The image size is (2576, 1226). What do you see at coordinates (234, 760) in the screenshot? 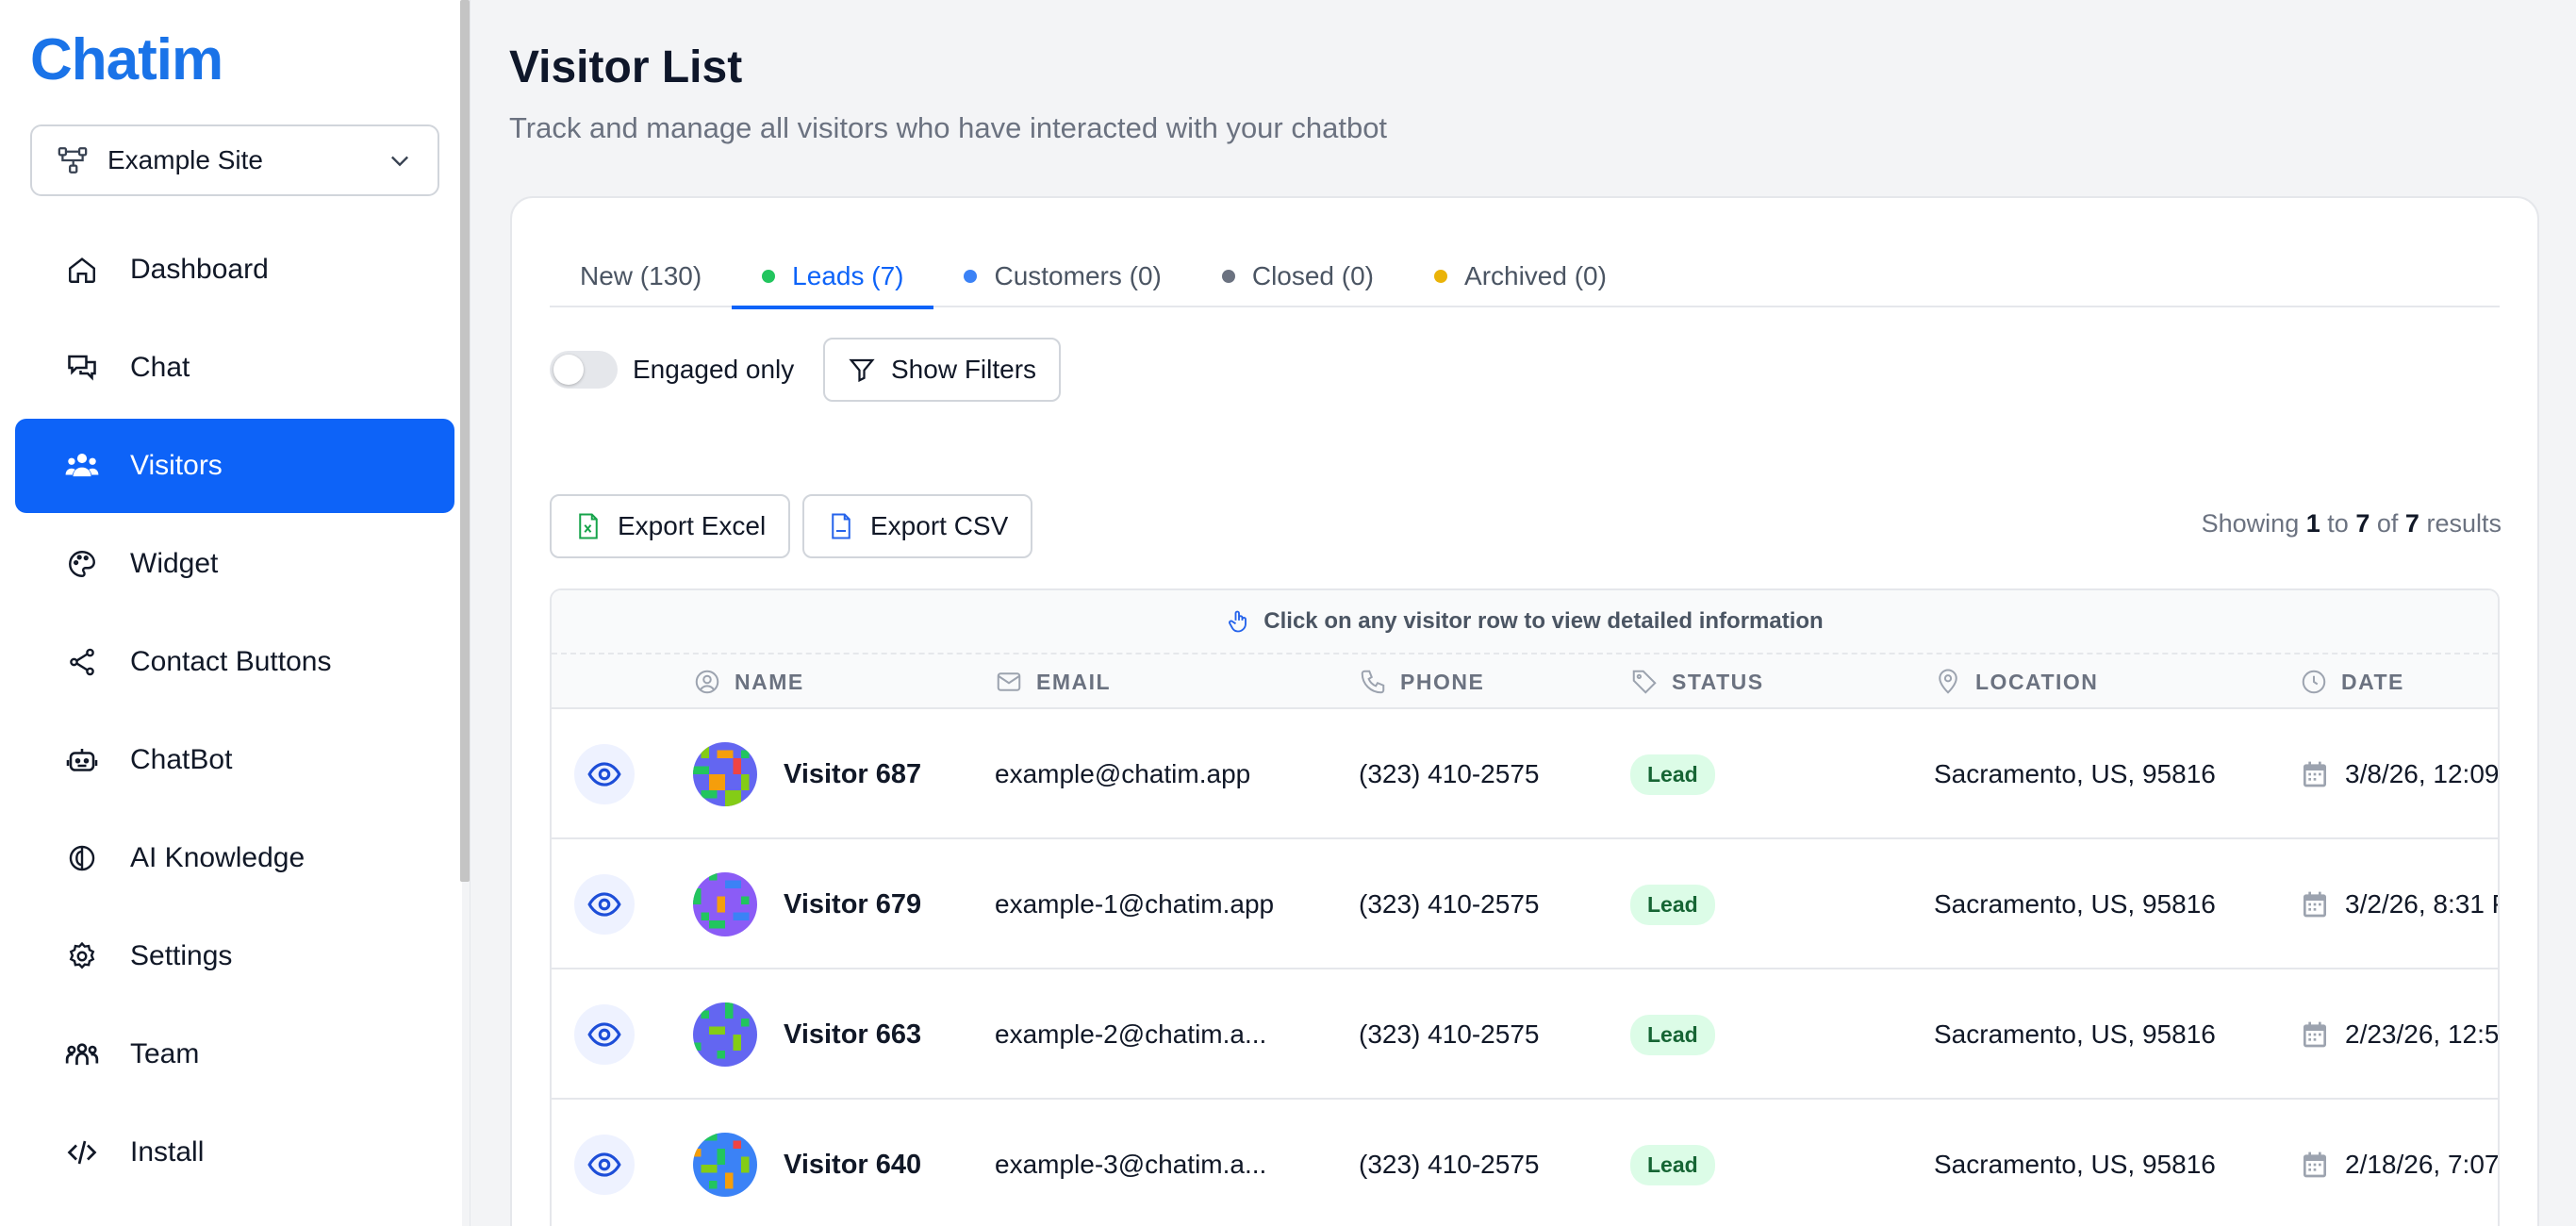
I see `sidebar-item-chatbot: ChatBot` at bounding box center [234, 760].